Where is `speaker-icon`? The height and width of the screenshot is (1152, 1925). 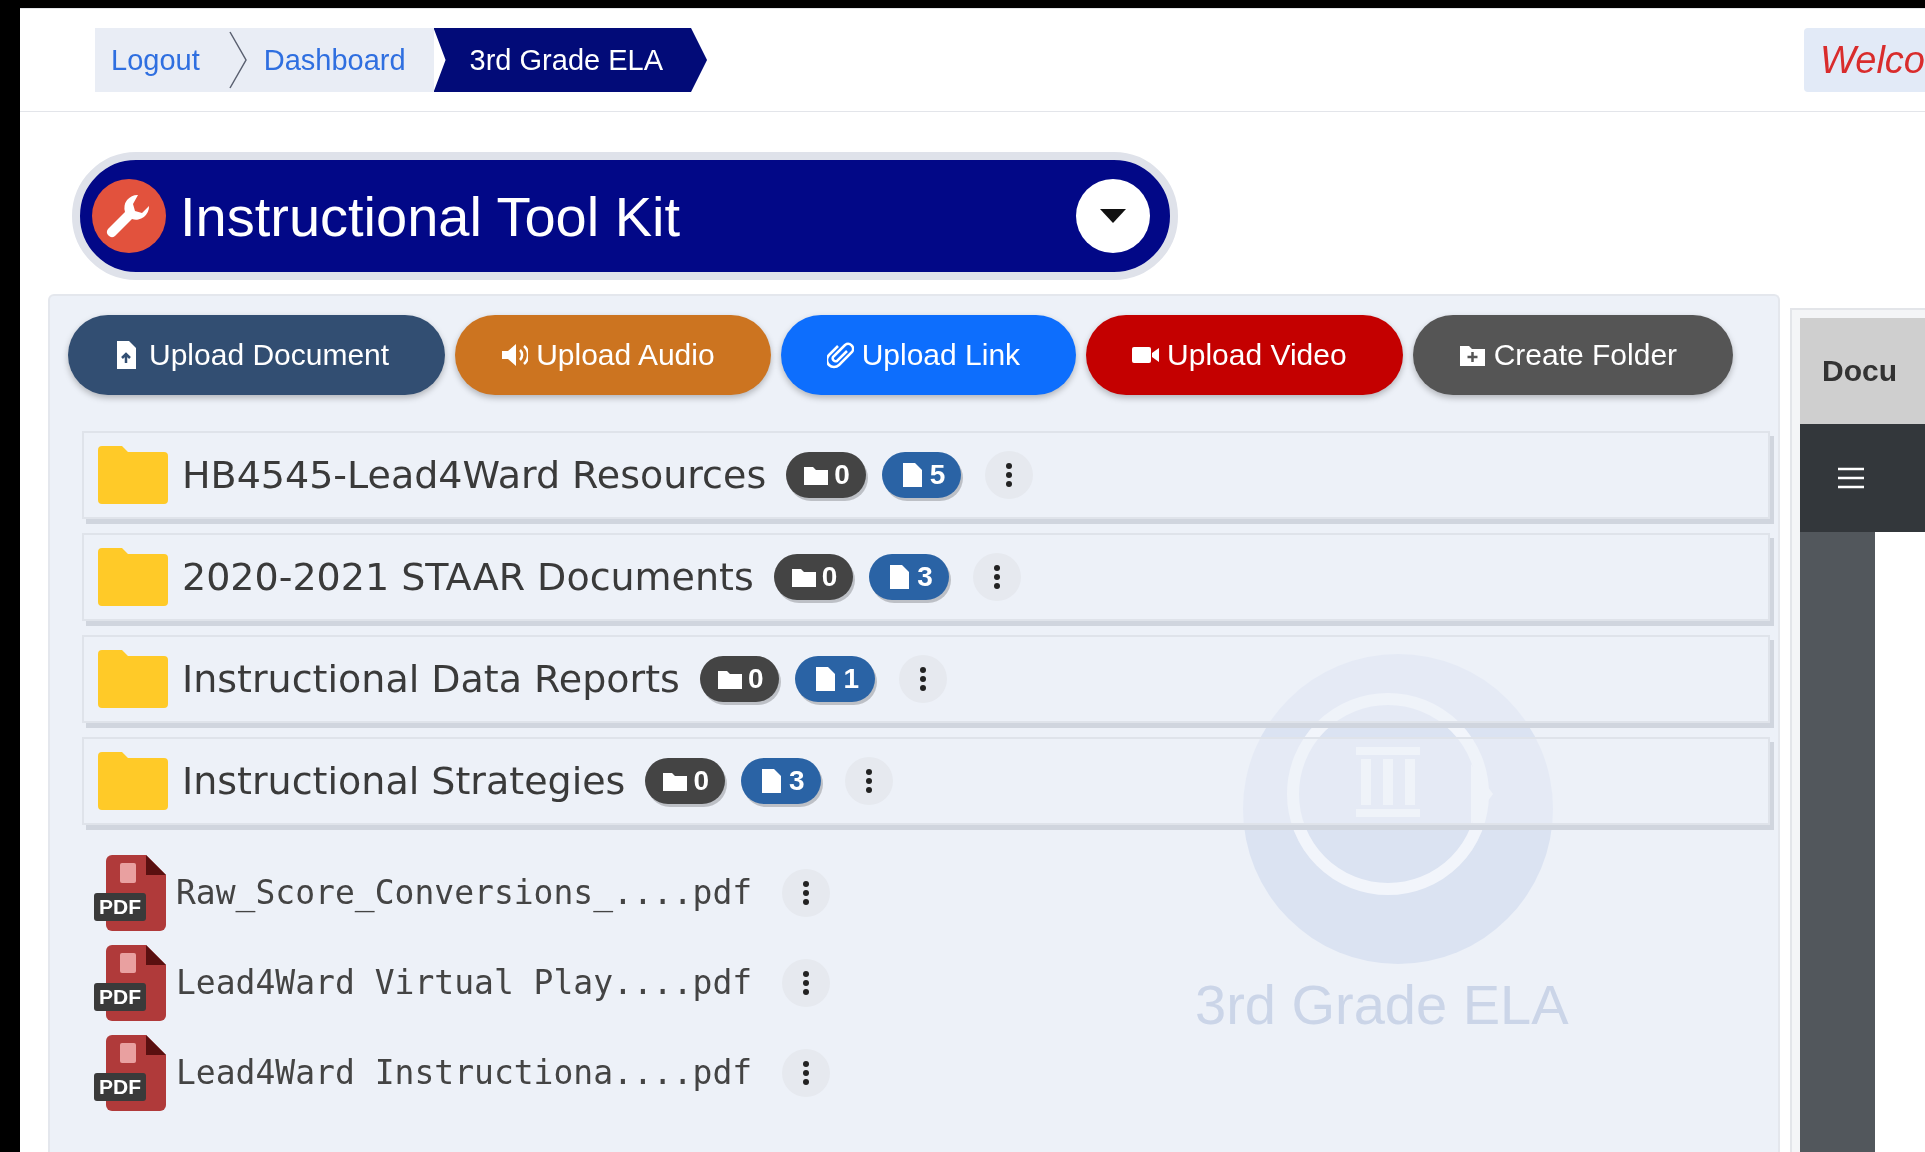 speaker-icon is located at coordinates (515, 355).